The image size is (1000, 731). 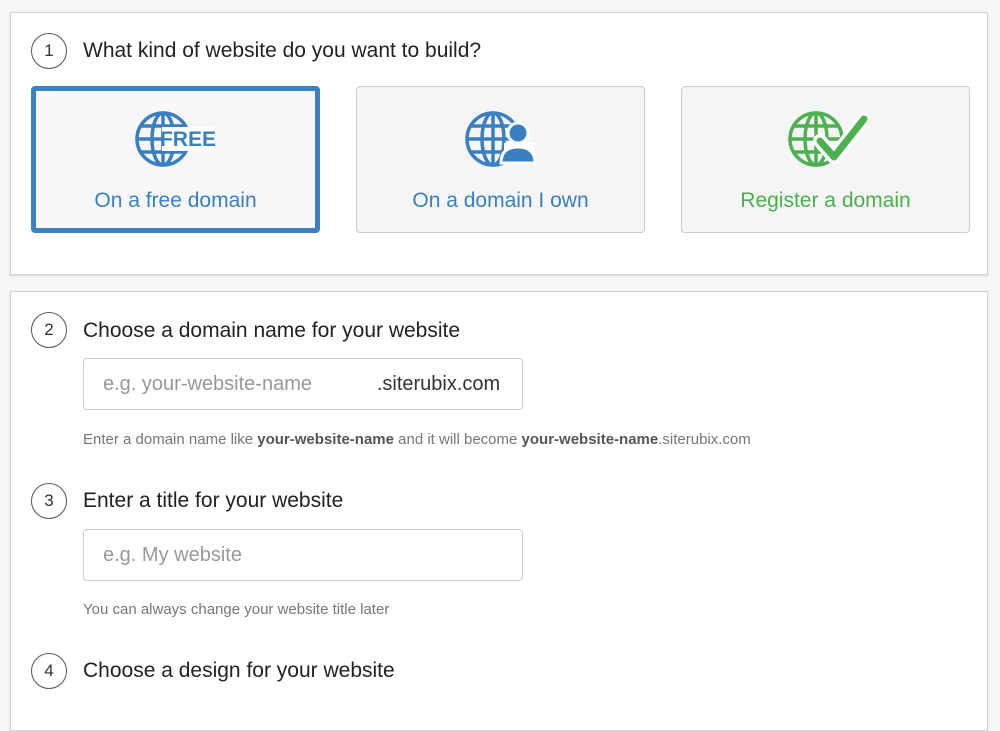 I want to click on globe-free-icon: FREE, so click(x=175, y=139).